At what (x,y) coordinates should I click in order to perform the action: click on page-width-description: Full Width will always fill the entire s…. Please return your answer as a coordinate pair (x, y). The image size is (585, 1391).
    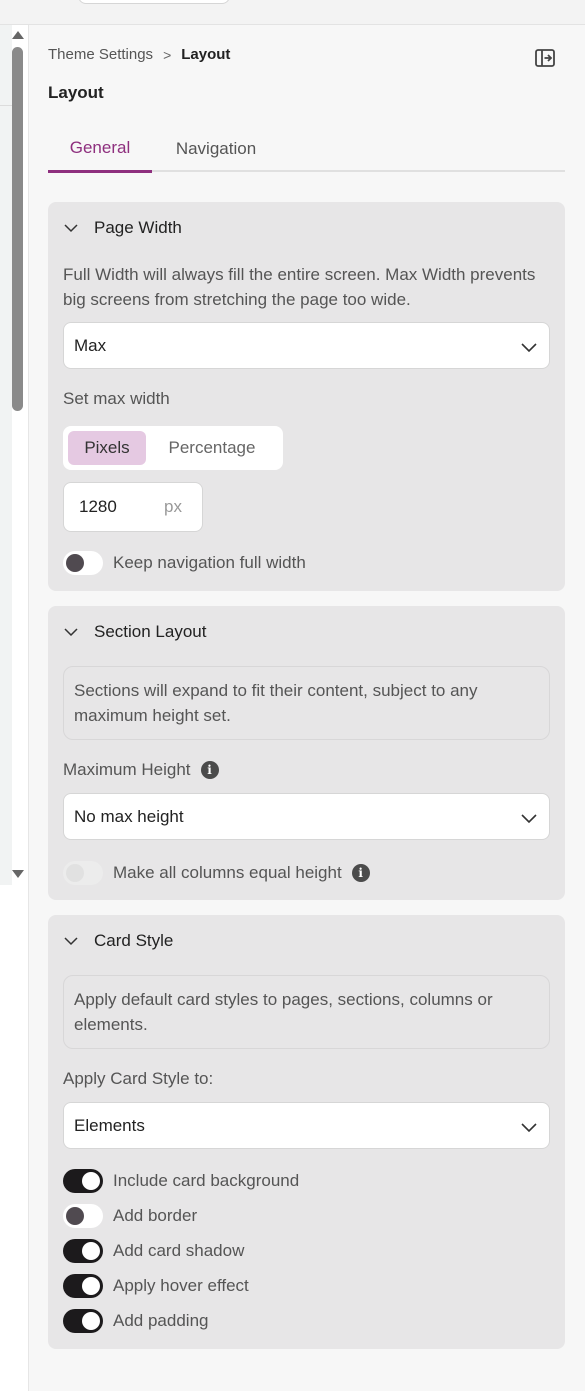
    Looking at the image, I should click on (299, 287).